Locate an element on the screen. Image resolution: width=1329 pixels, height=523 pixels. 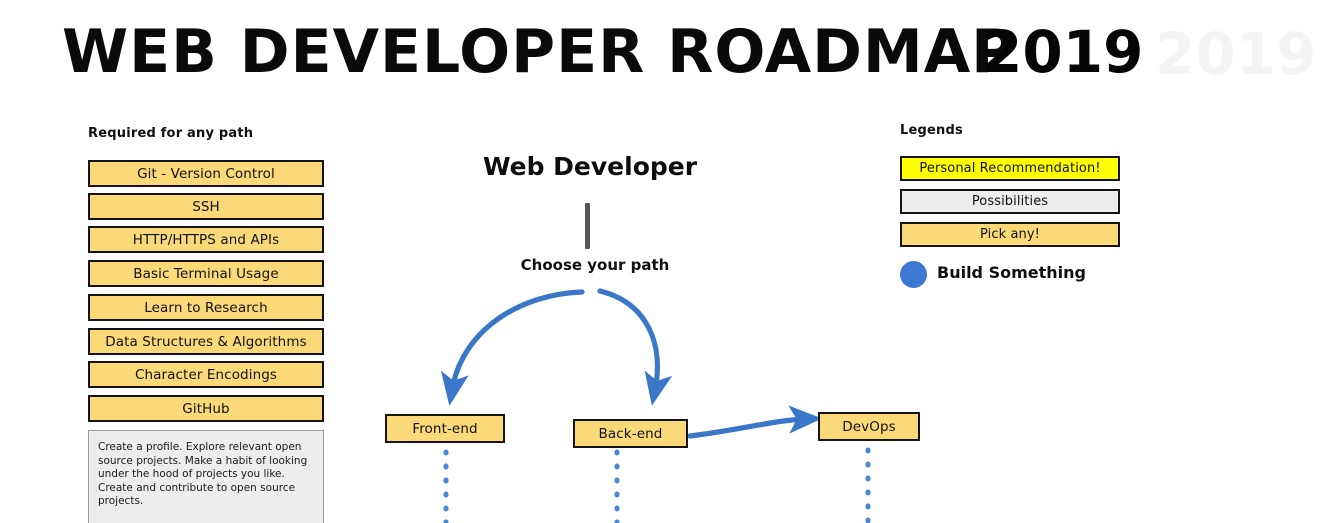
legend-possibilities: Possibilities is located at coordinates (1010, 201).